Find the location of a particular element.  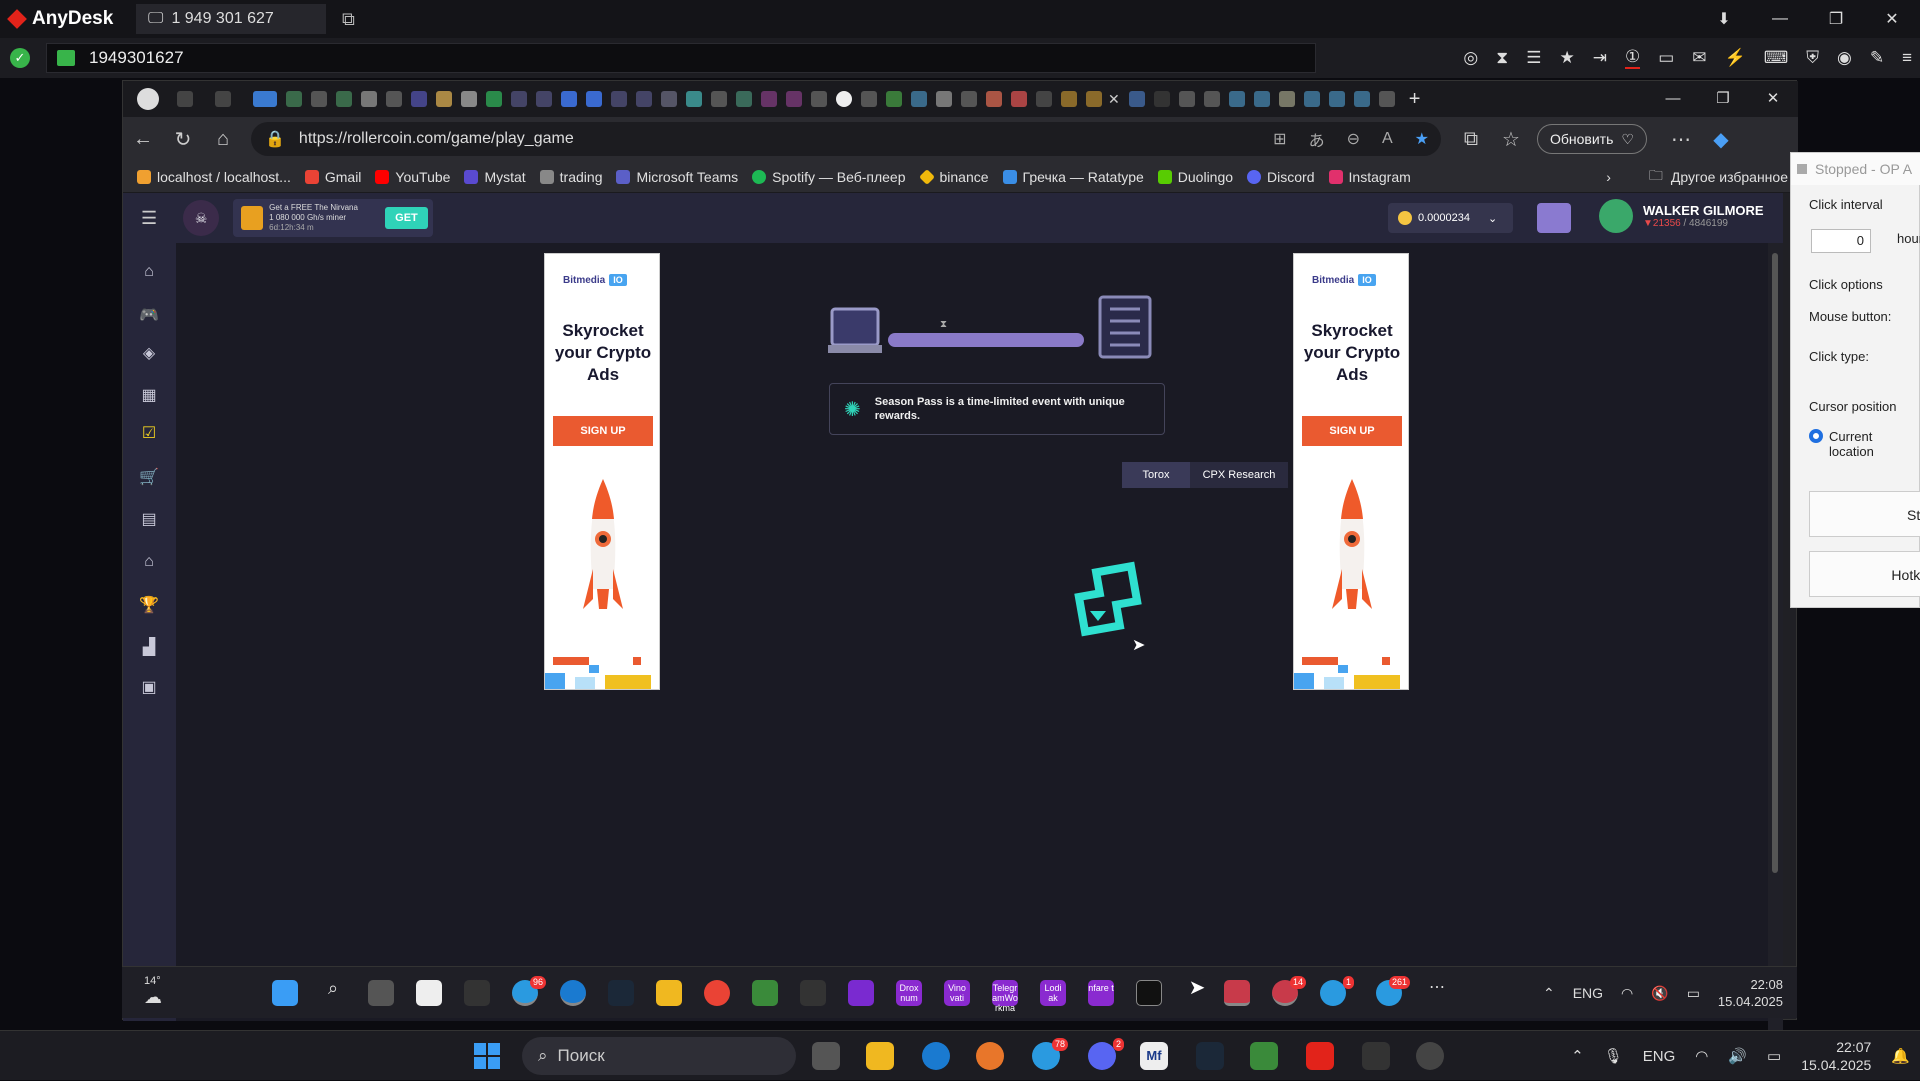

monitor-1-icon: ① is located at coordinates (1632, 58).